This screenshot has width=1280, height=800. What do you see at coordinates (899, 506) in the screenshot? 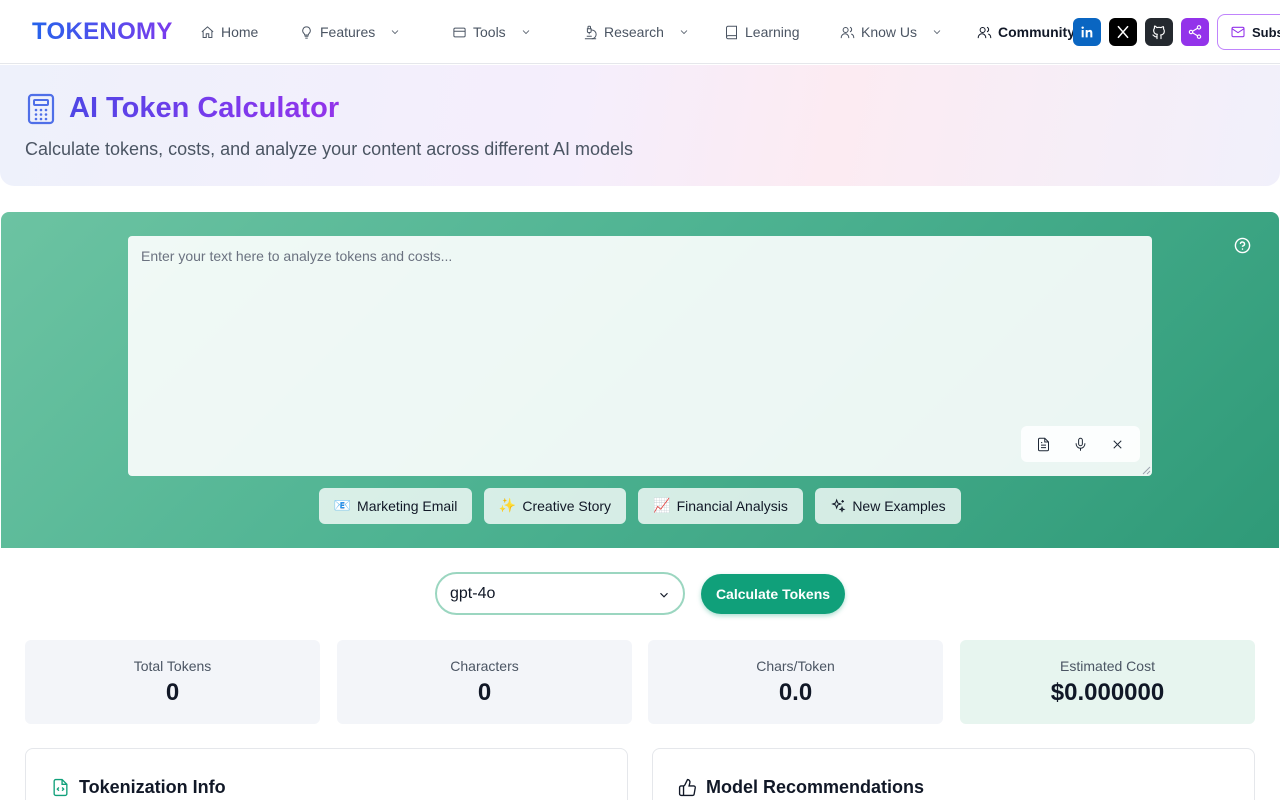
I see `example-label: New Examples` at bounding box center [899, 506].